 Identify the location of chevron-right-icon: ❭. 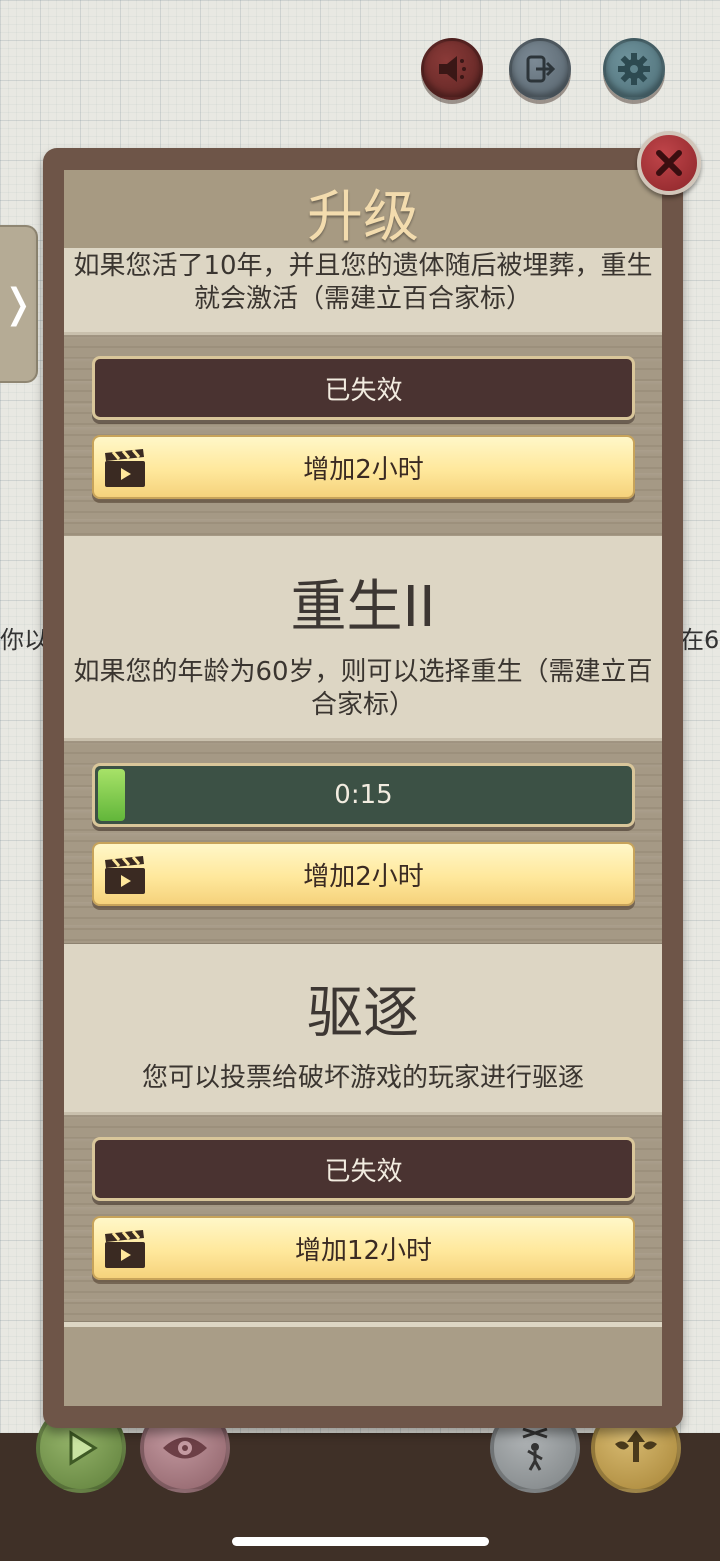
(18, 304).